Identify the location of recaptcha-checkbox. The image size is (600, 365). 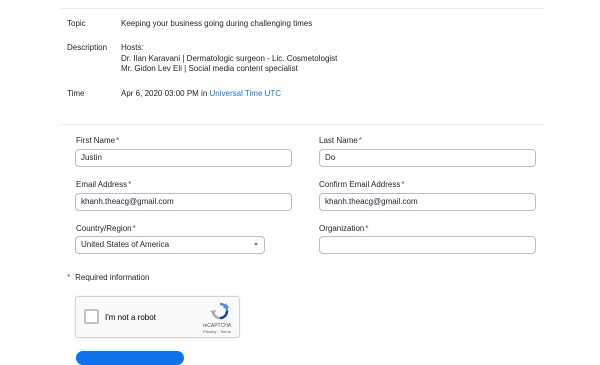
(91, 316).